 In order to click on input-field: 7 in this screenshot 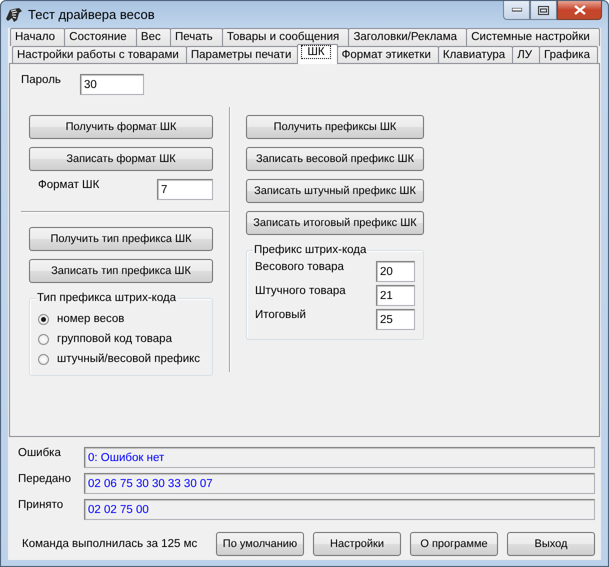, I will do `click(185, 189)`.